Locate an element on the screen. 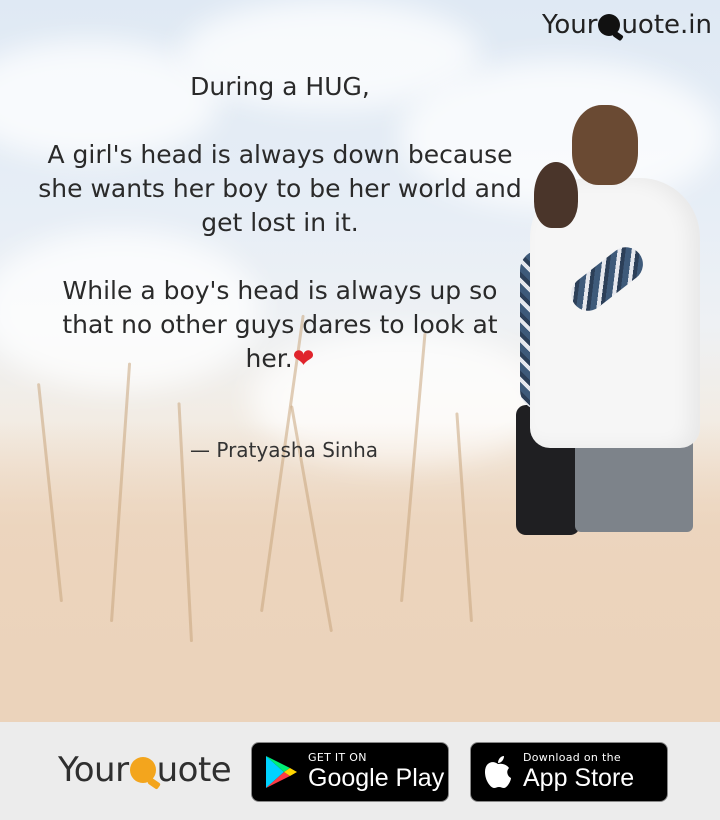 The height and width of the screenshot is (820, 720). google-play-button: GET IT ON Google Play is located at coordinates (350, 772).